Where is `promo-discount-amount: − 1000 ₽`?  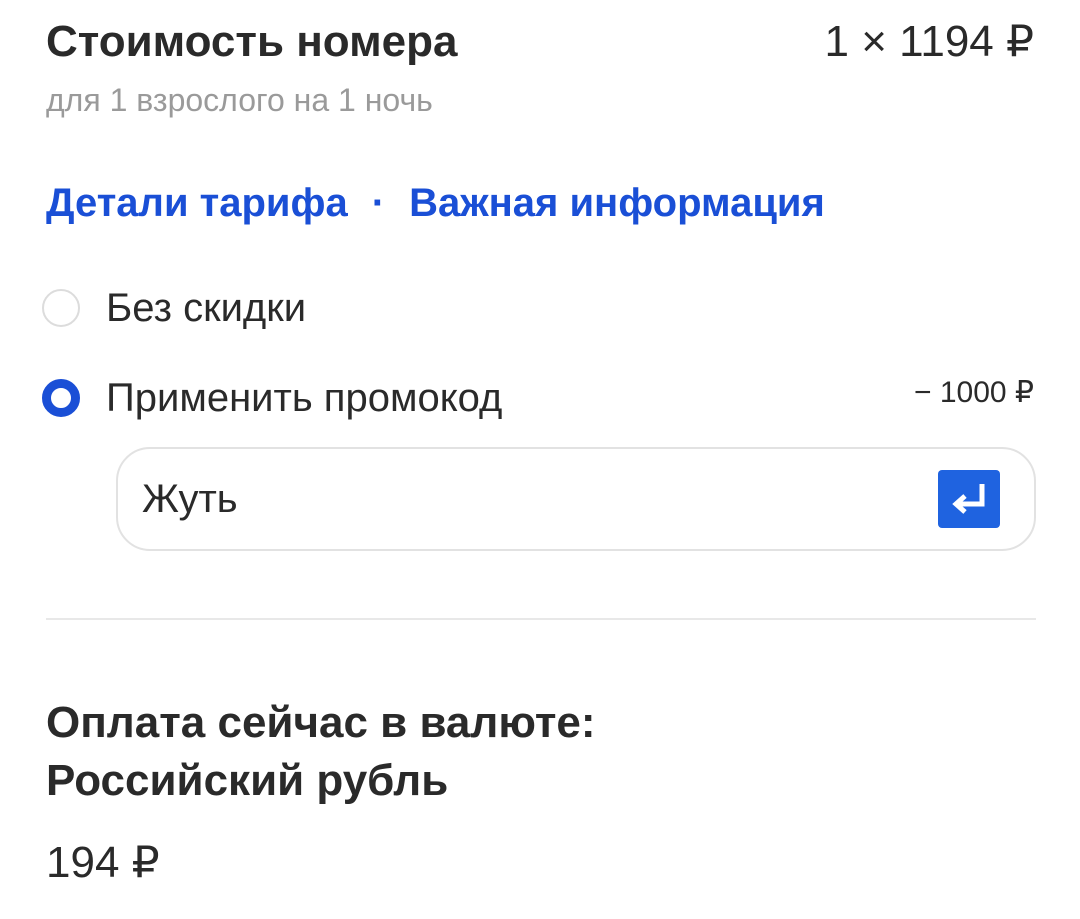
promo-discount-amount: − 1000 ₽ is located at coordinates (973, 392).